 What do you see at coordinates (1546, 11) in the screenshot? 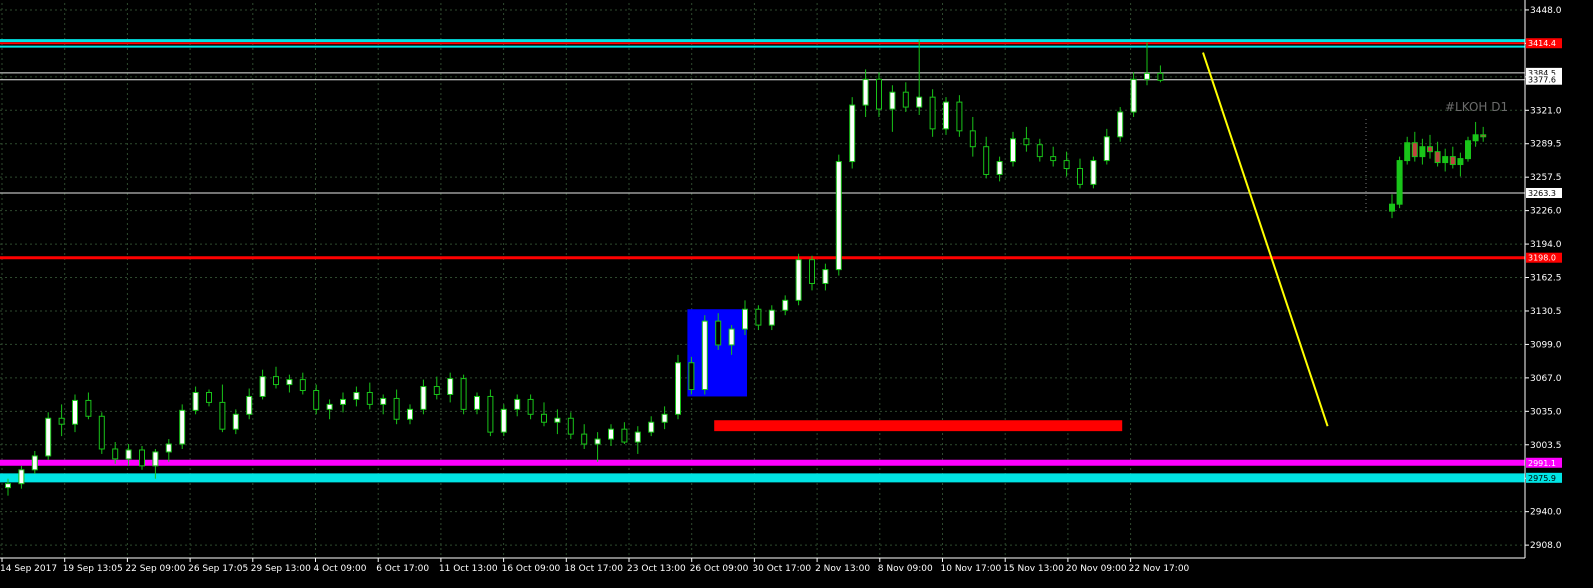
I see `price-tick-label: 3448.0` at bounding box center [1546, 11].